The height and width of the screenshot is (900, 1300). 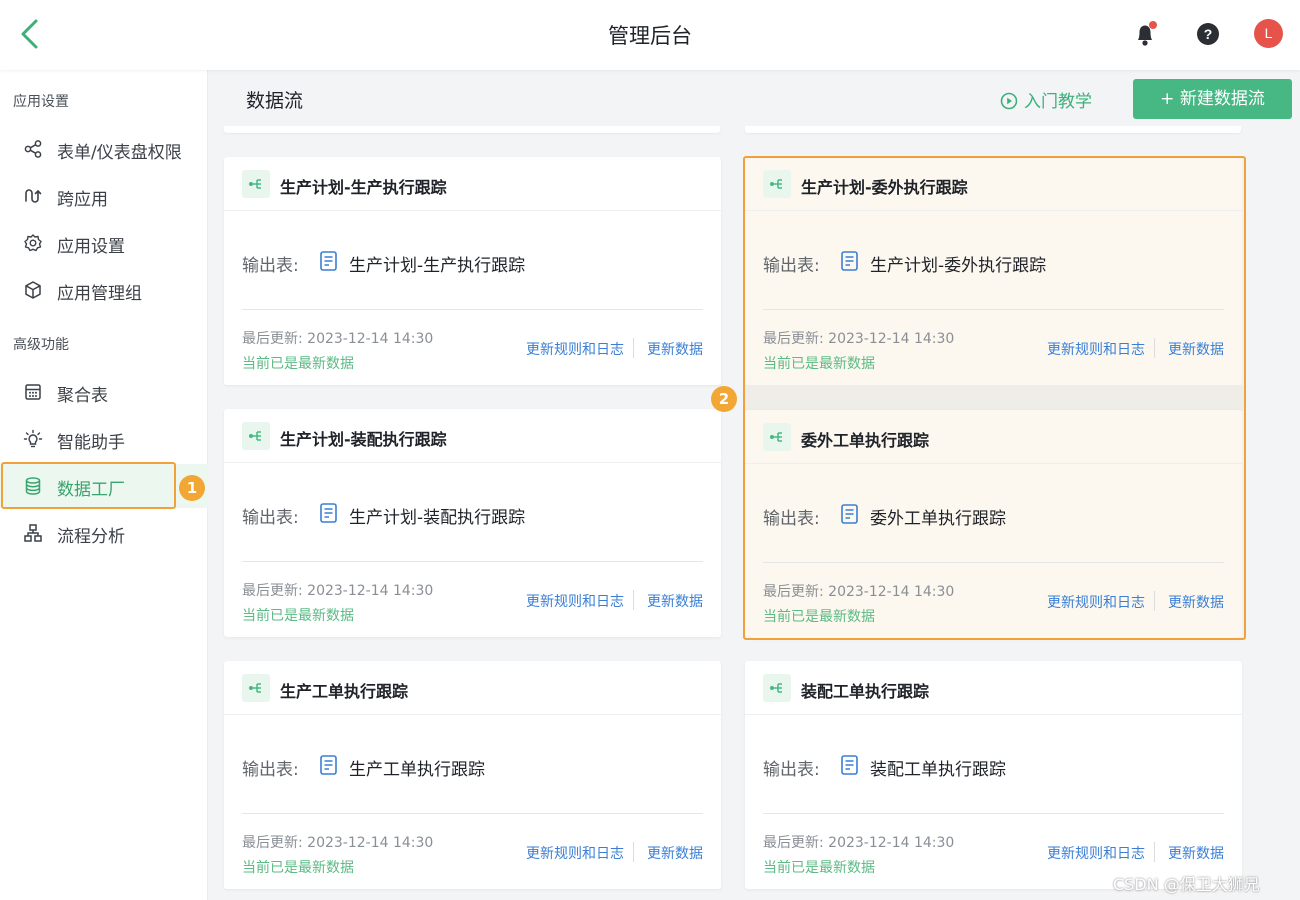 What do you see at coordinates (472, 436) in the screenshot?
I see `card-header: 生产计划-装配执行跟踪` at bounding box center [472, 436].